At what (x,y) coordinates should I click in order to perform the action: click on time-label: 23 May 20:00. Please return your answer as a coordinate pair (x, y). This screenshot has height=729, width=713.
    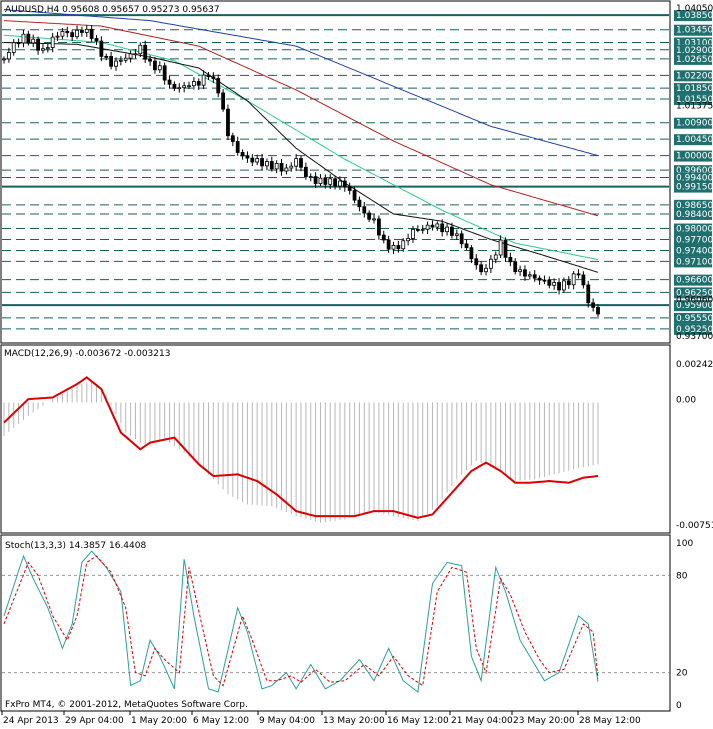
    Looking at the image, I should click on (544, 721).